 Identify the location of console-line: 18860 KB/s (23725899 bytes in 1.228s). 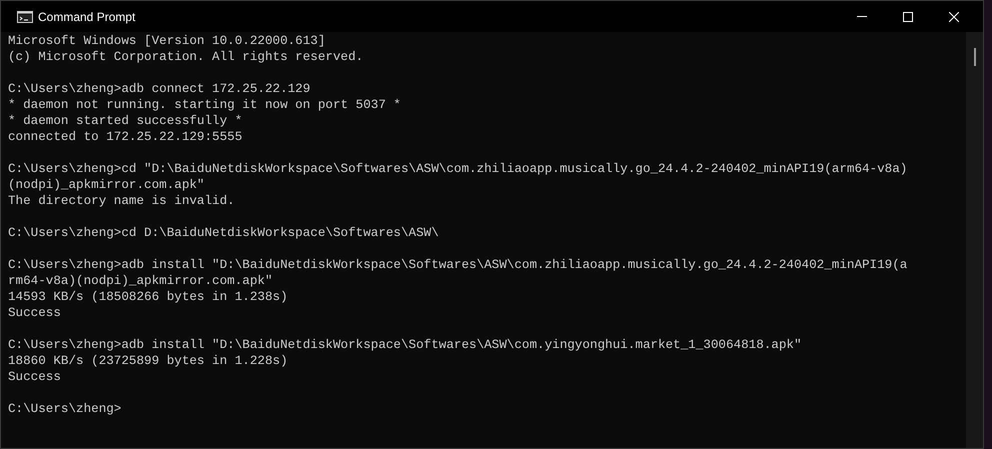
(148, 361).